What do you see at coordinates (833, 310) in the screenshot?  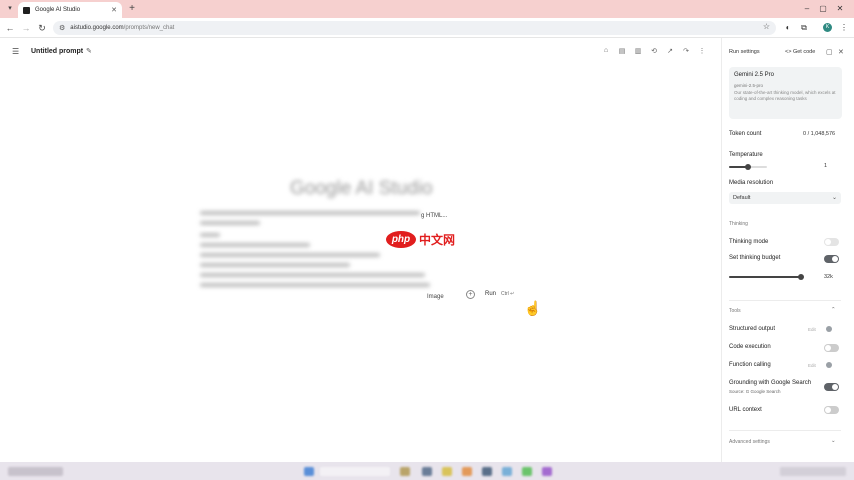 I see `collapse-tools-icon: ⌃` at bounding box center [833, 310].